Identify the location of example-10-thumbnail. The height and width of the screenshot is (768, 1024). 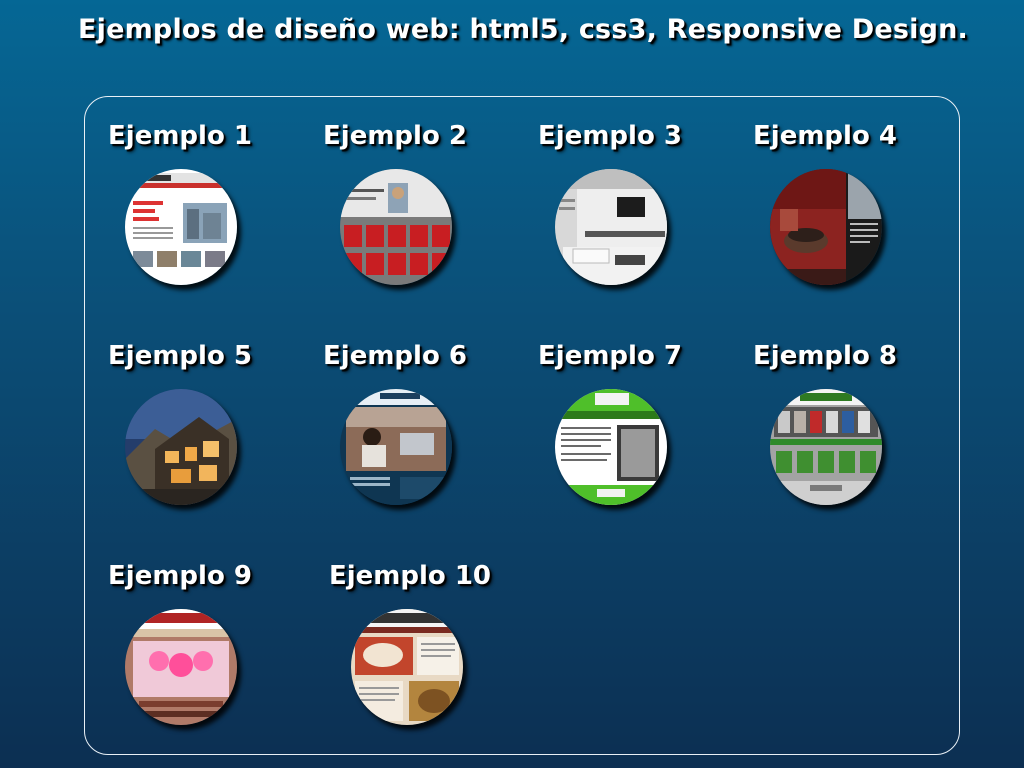
(407, 667).